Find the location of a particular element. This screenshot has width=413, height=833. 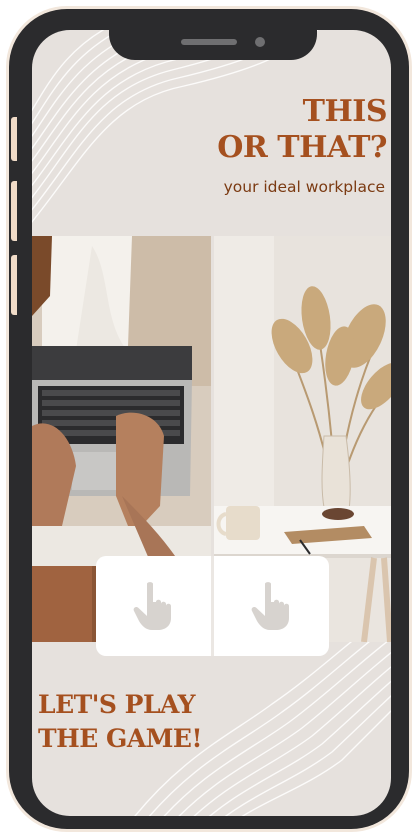

call-to-action: LET'S PLAY THE GAME! is located at coordinates (120, 722).